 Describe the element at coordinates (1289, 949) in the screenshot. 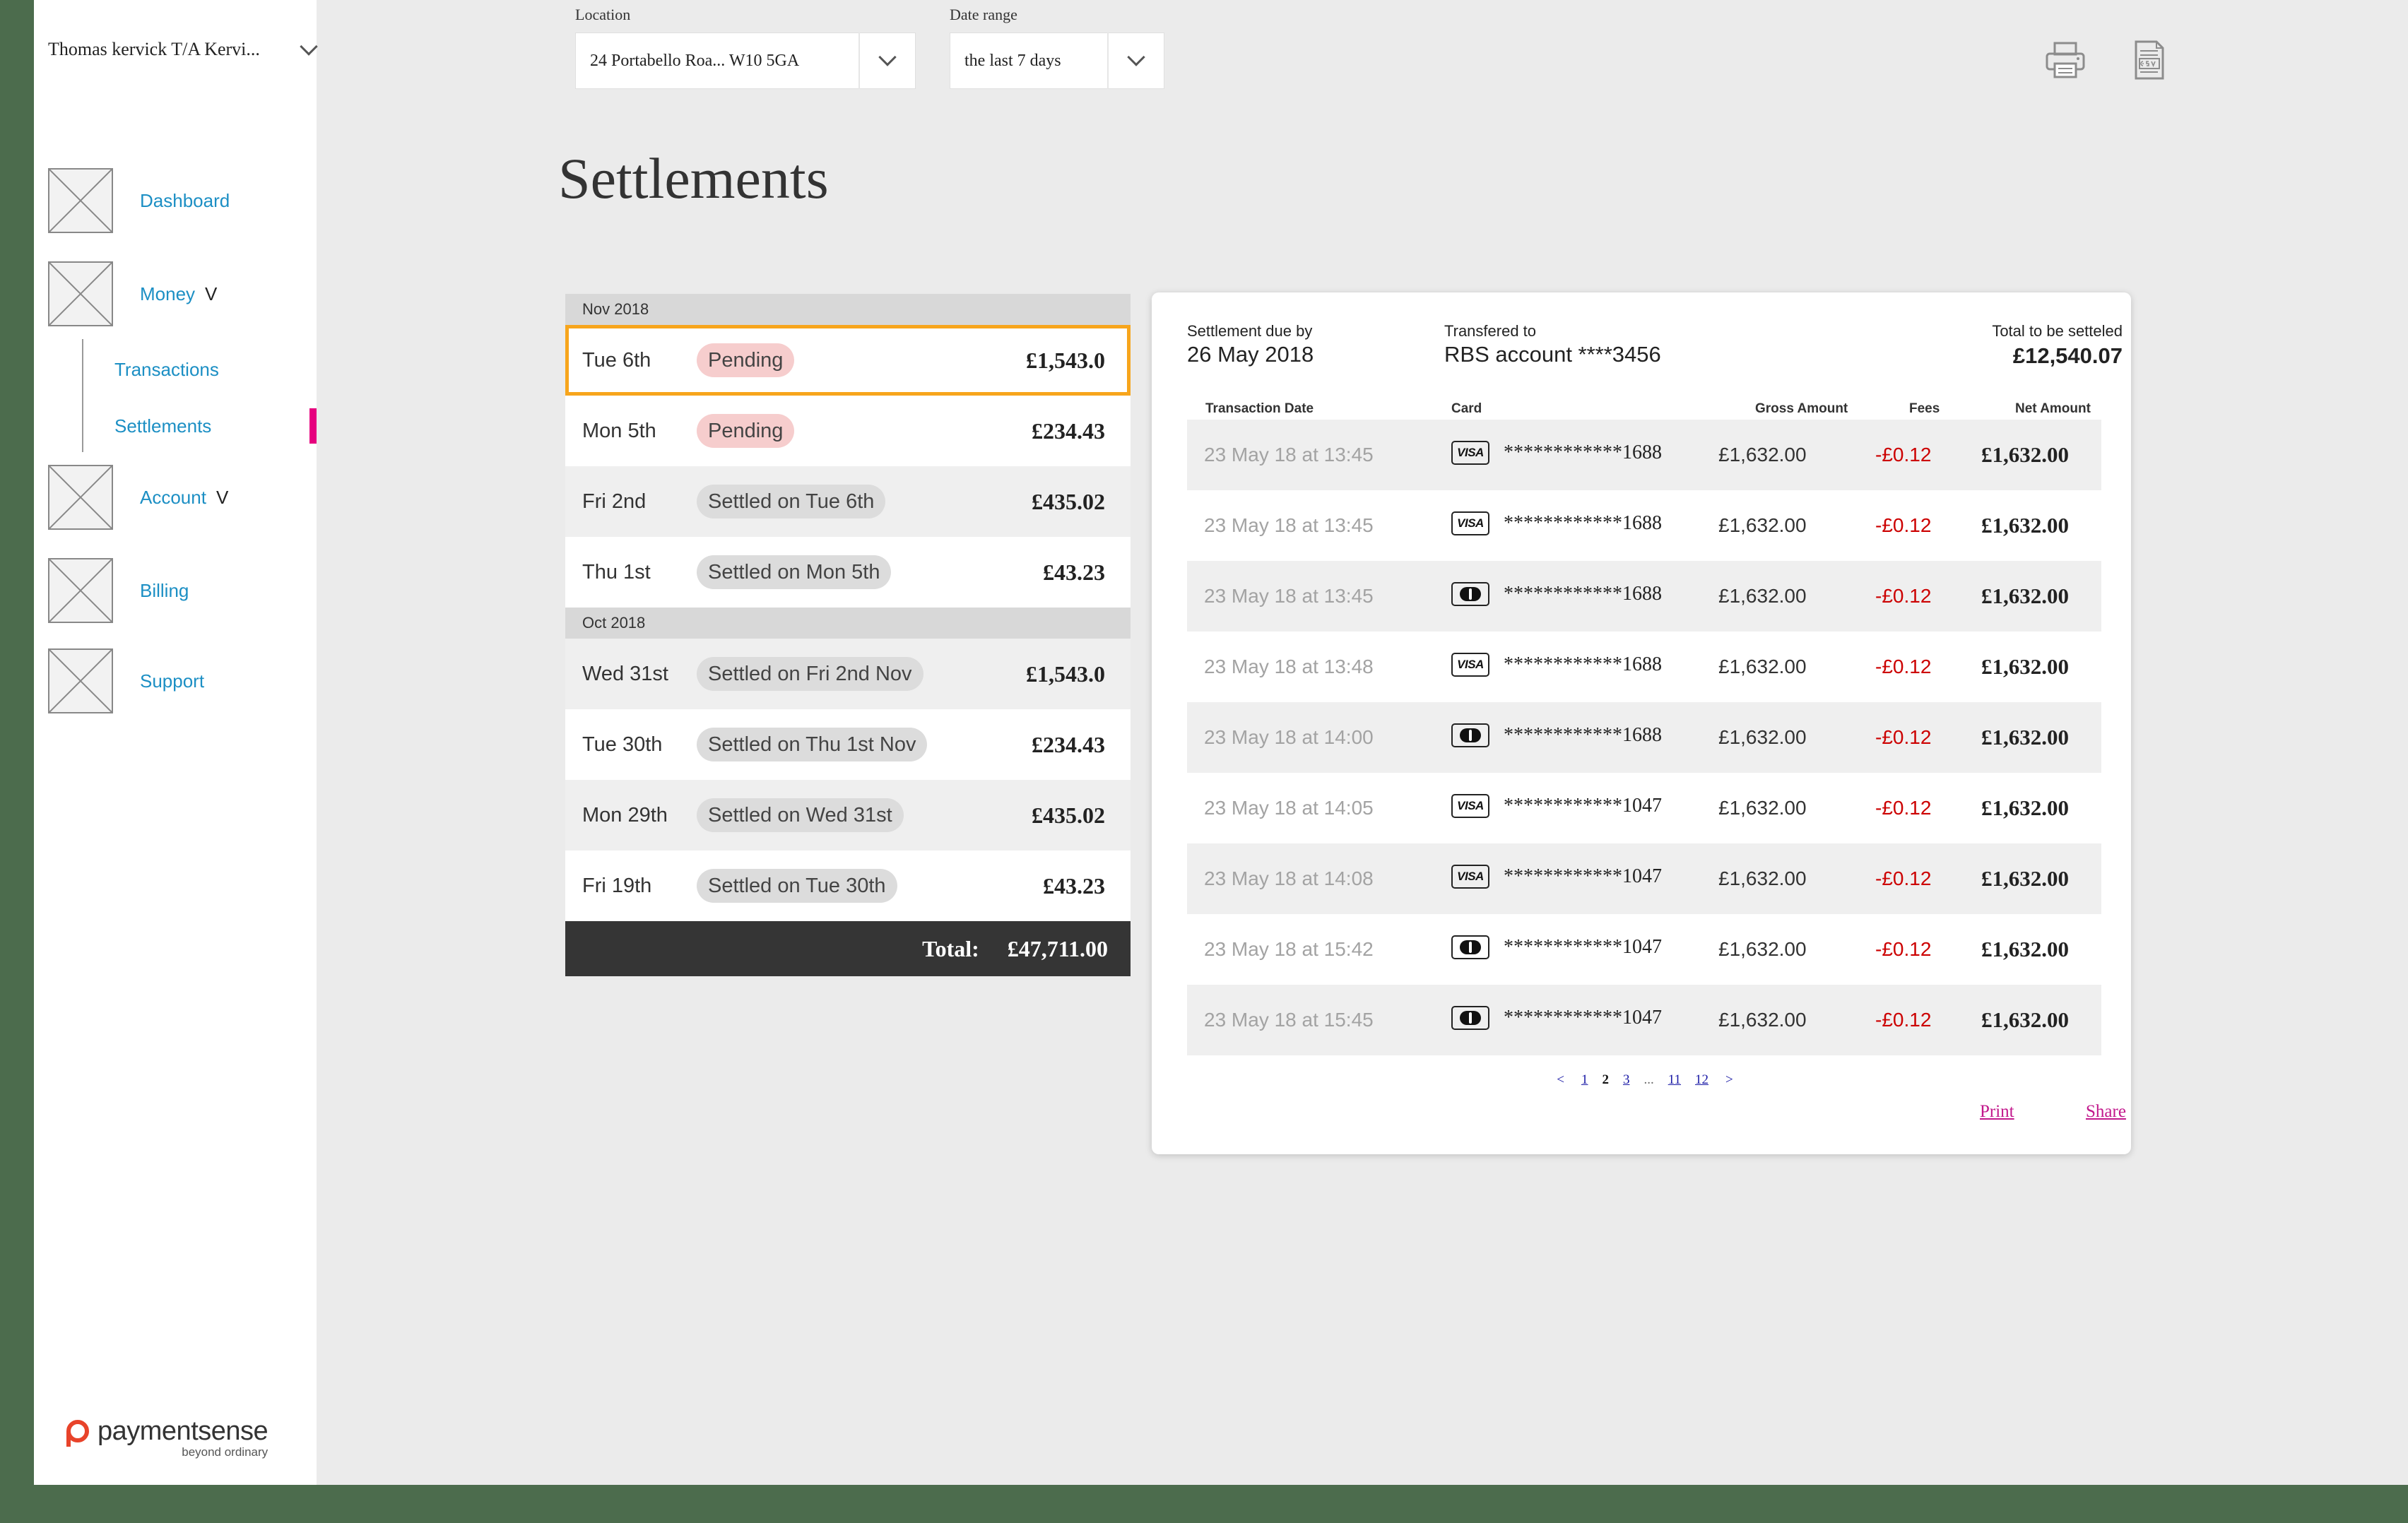

I see `transaction-date: 23 May 18 at 15:42` at that location.